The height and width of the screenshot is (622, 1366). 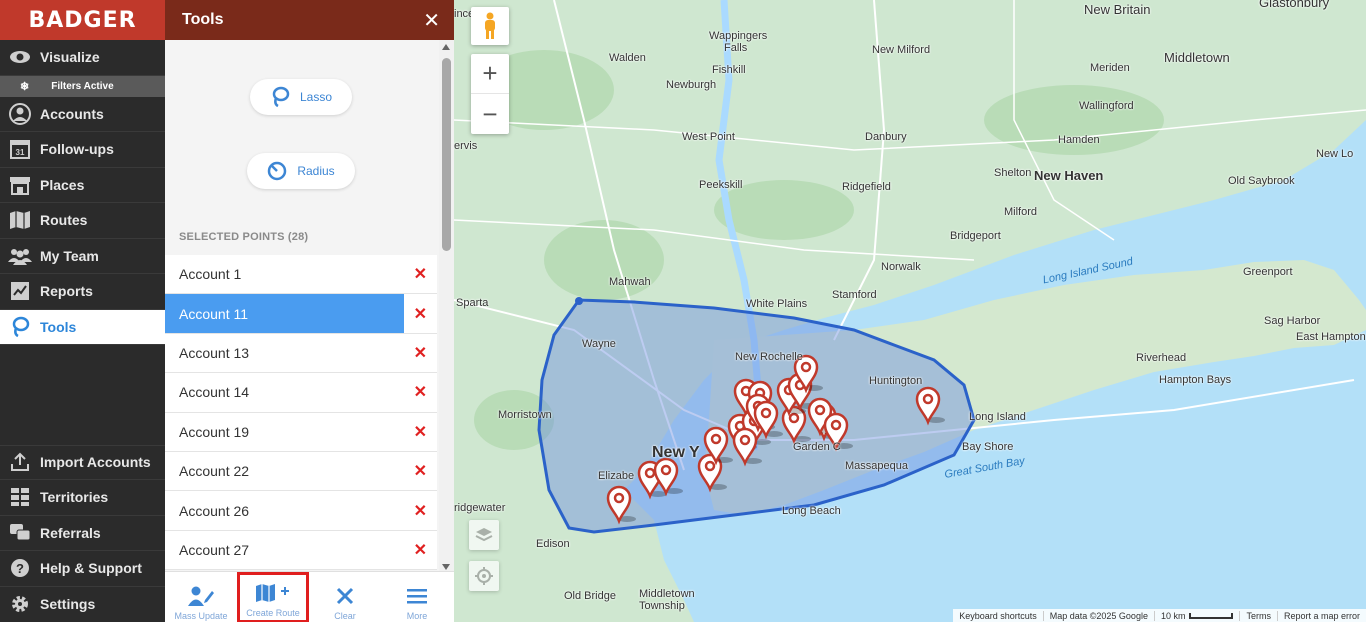 What do you see at coordinates (1098, 615) in the screenshot?
I see `map-data-label: Map data ©2025 Google` at bounding box center [1098, 615].